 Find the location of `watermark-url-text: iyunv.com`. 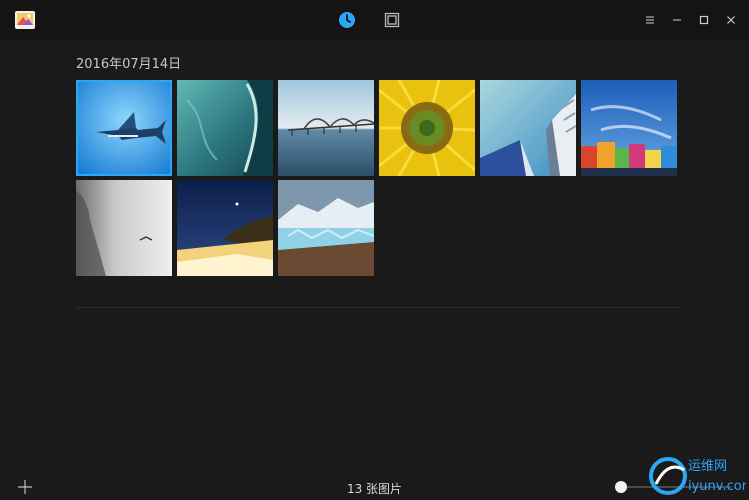

watermark-url-text: iyunv.com is located at coordinates (717, 486).